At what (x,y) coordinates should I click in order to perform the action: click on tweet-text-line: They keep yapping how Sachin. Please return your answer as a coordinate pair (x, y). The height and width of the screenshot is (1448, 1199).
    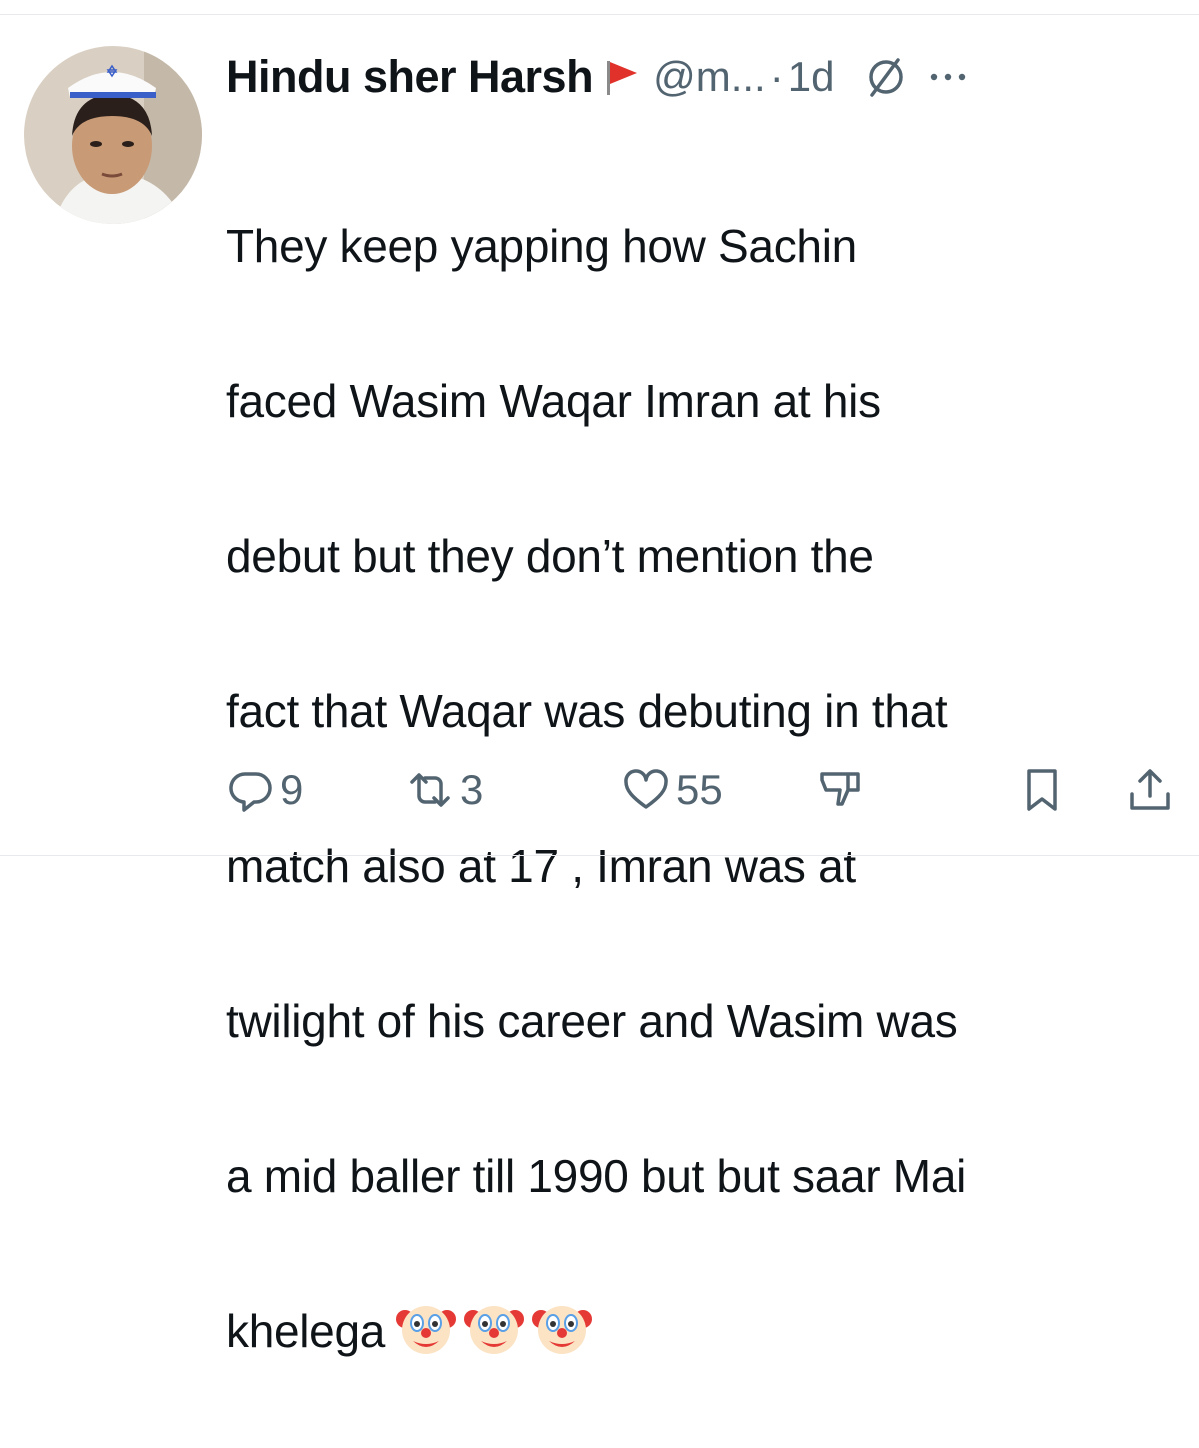
    Looking at the image, I should click on (541, 245).